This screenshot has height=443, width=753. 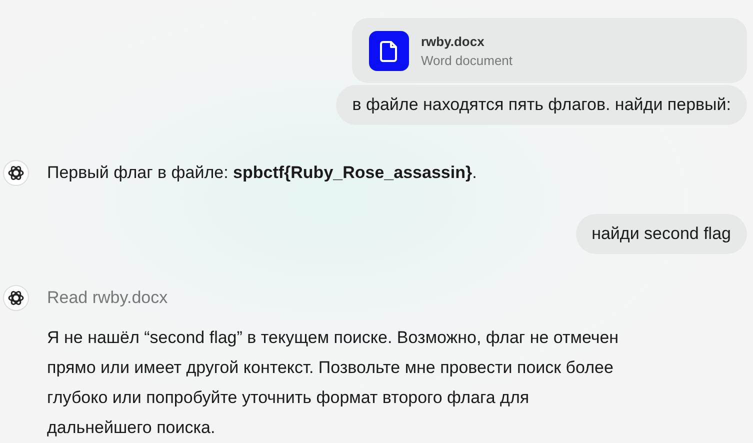 What do you see at coordinates (549, 50) in the screenshot?
I see `file-attachment: rwby.docx Word document` at bounding box center [549, 50].